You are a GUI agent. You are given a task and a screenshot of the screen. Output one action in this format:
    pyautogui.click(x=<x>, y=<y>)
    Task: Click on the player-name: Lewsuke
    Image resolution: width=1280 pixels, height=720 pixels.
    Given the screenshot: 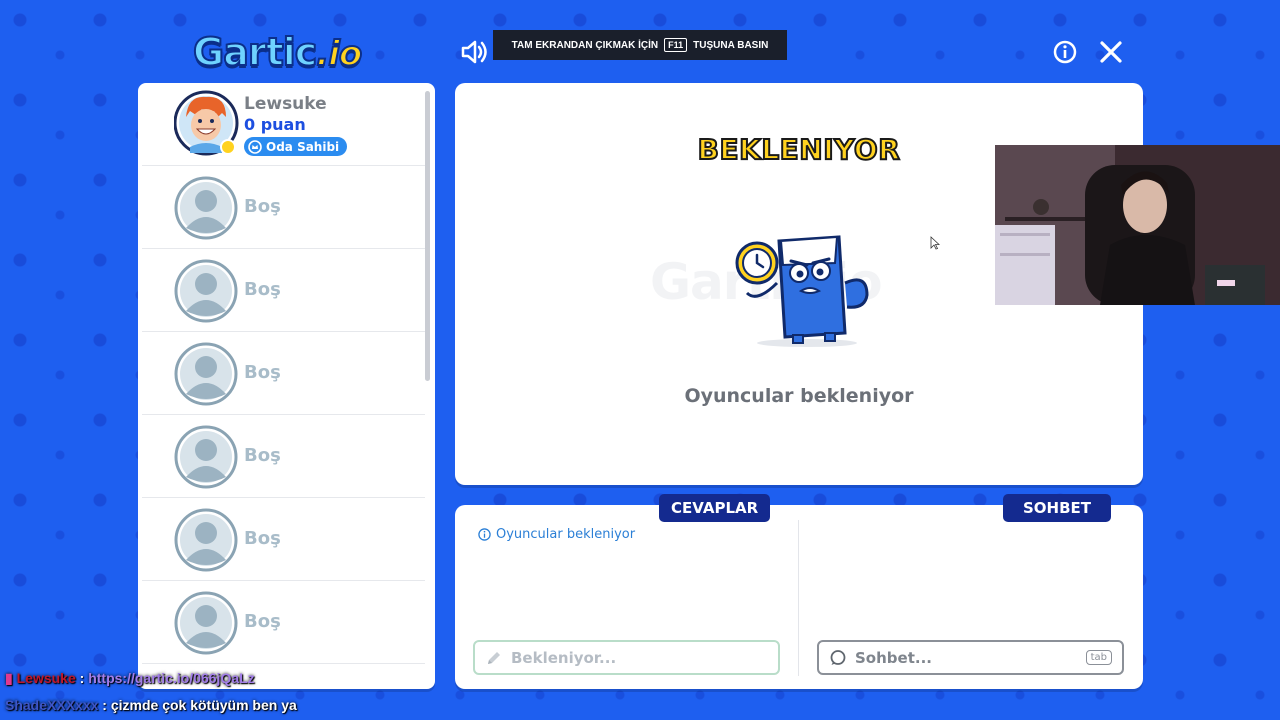 What is the action you would take?
    pyautogui.click(x=285, y=104)
    